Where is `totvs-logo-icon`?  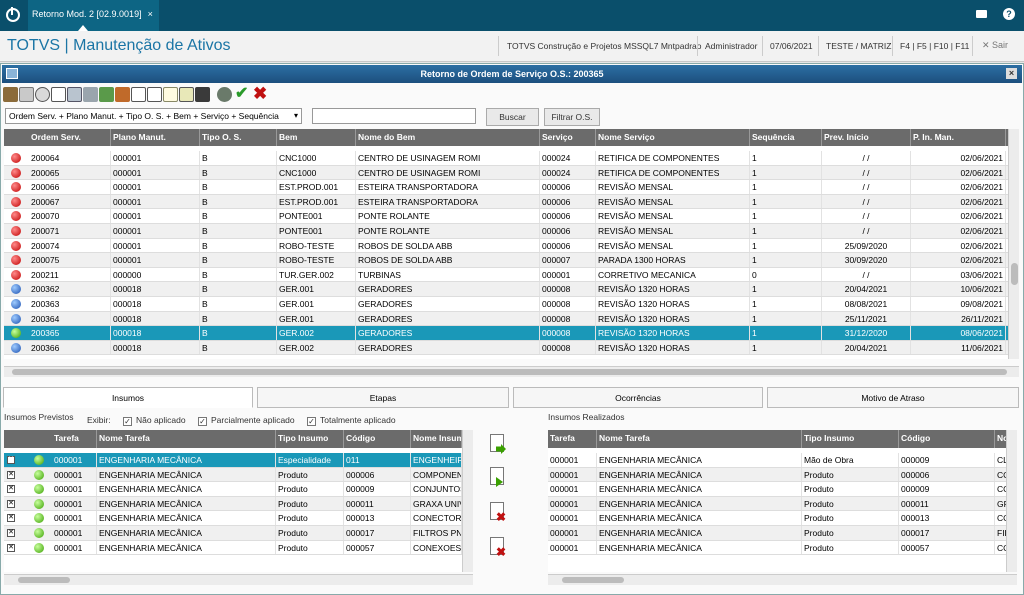
totvs-logo-icon is located at coordinates (13, 14).